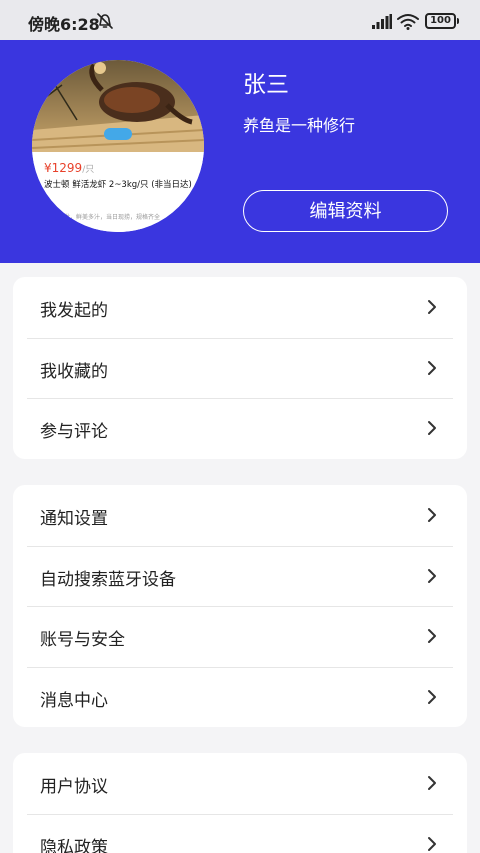 Image resolution: width=480 pixels, height=853 pixels. Describe the element at coordinates (105, 21) in the screenshot. I see `bell-off-icon` at that location.